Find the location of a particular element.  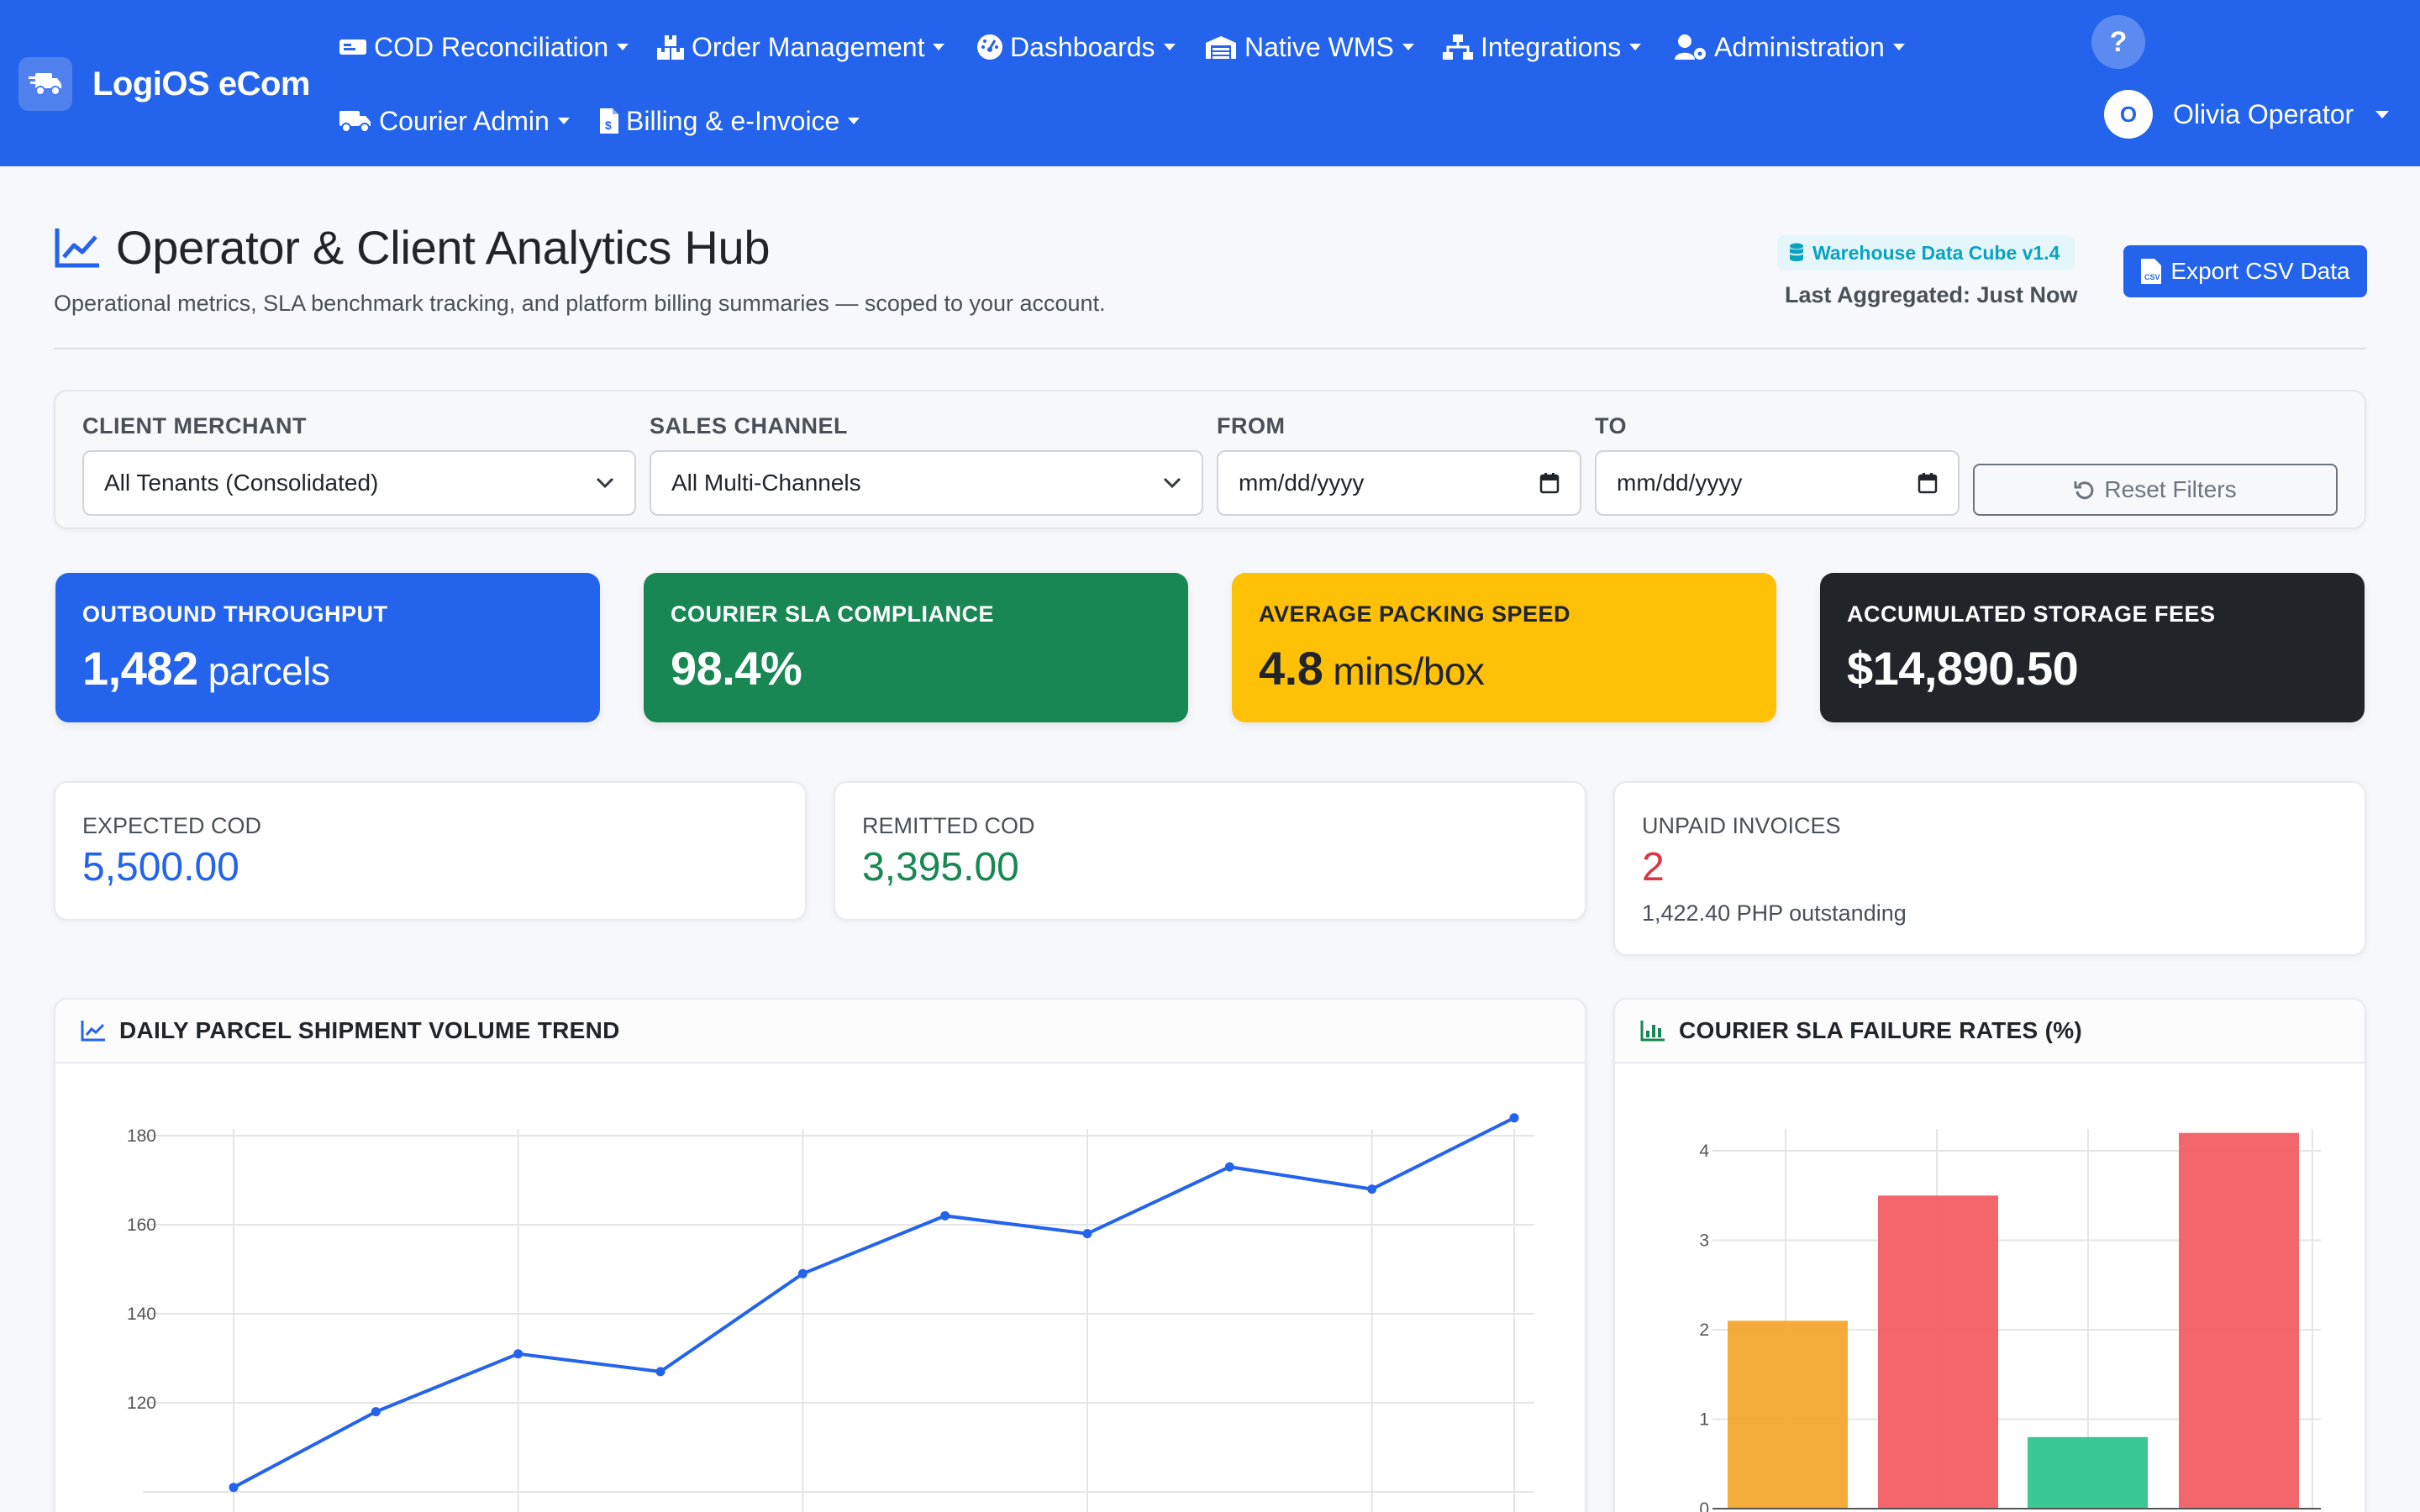

channel-value: All Multi-Channels is located at coordinates (766, 483).